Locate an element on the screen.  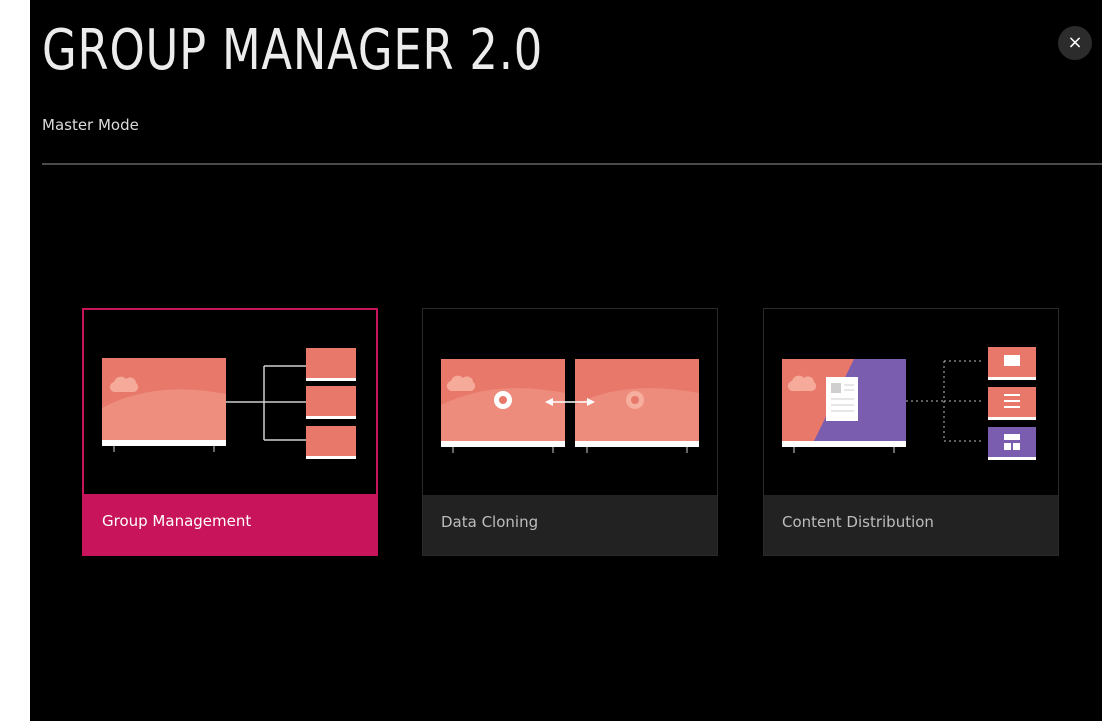
close-icon: × is located at coordinates (1075, 42).